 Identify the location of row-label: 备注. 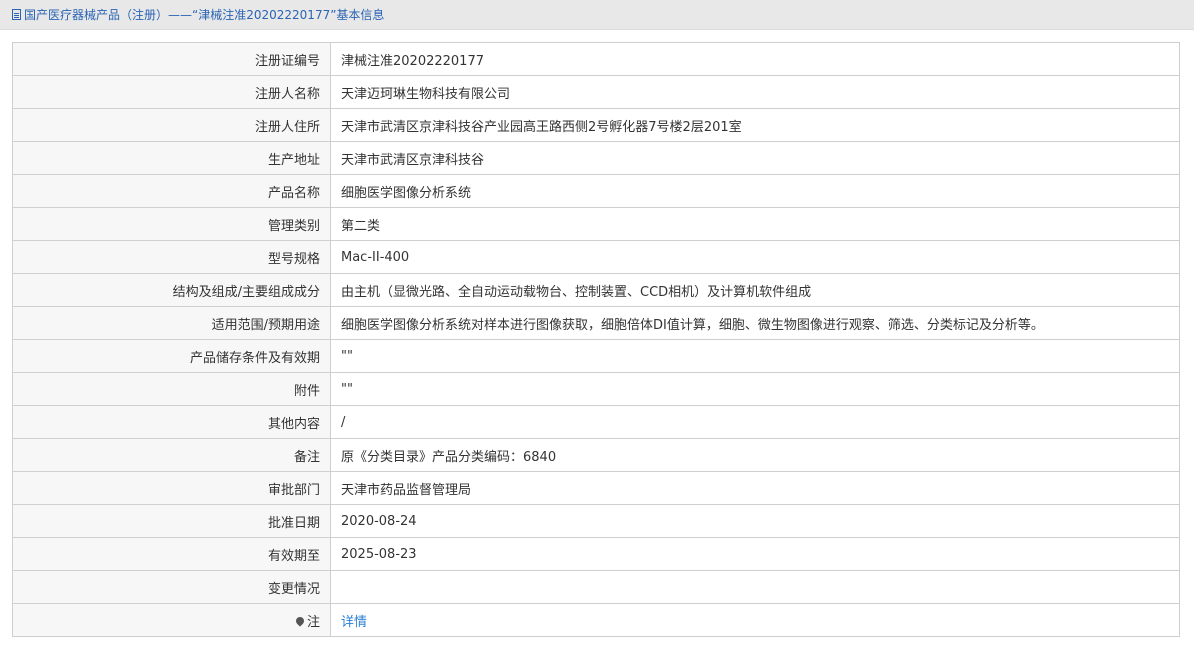
(171, 455).